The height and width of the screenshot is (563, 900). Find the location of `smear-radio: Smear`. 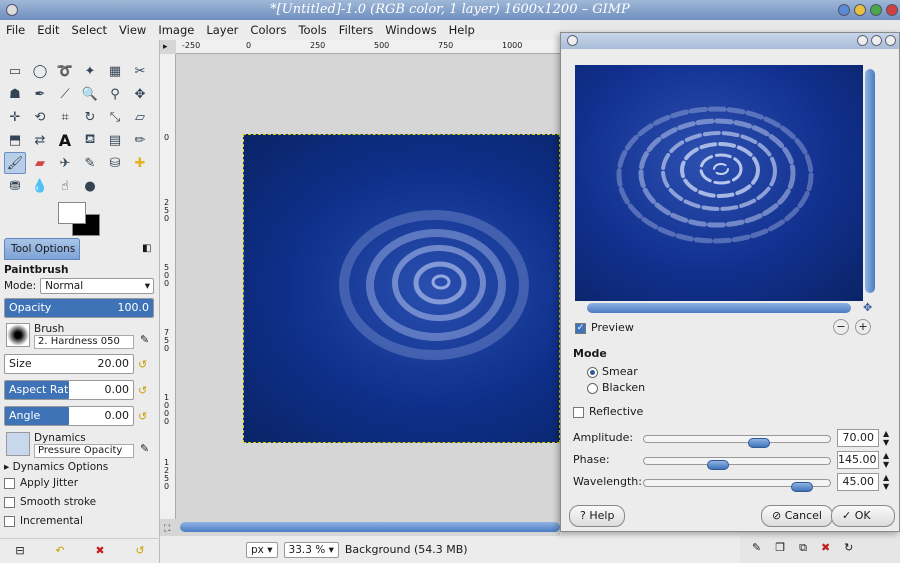

smear-radio: Smear is located at coordinates (612, 371).